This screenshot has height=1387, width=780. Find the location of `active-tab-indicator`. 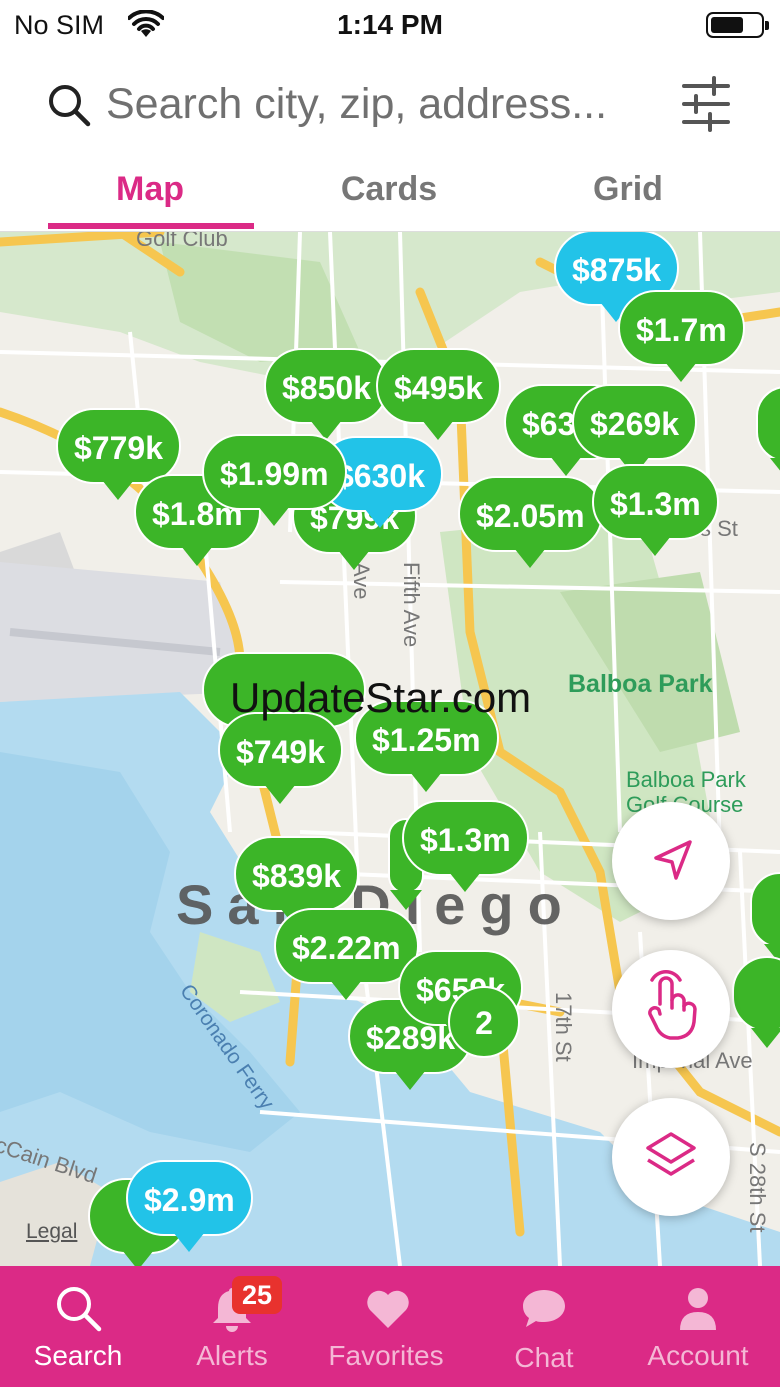

active-tab-indicator is located at coordinates (151, 226).